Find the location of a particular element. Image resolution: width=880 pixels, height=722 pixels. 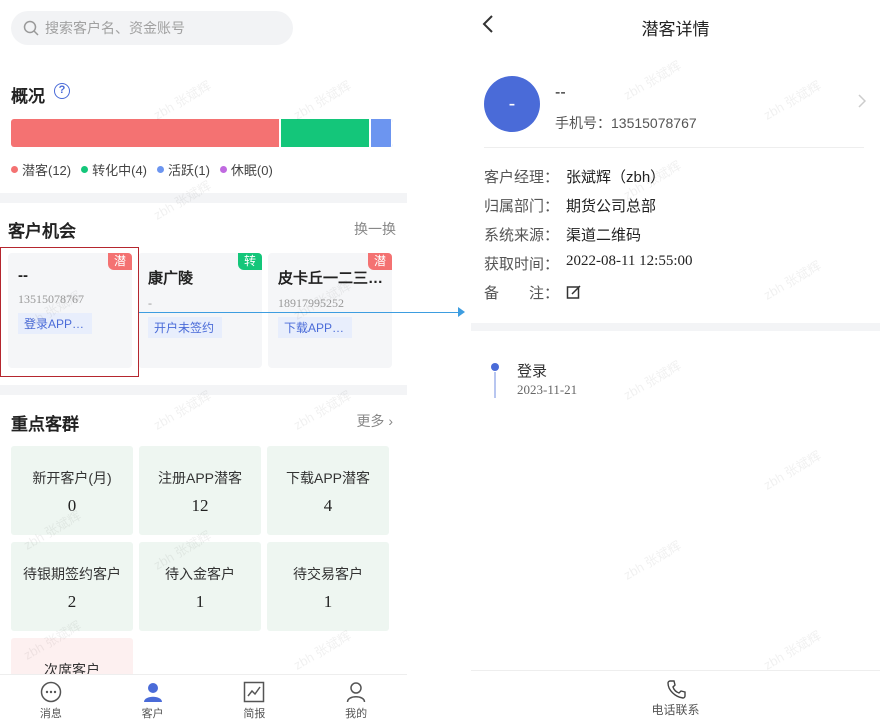

opportunity-status: 开户未签约 is located at coordinates (185, 327).